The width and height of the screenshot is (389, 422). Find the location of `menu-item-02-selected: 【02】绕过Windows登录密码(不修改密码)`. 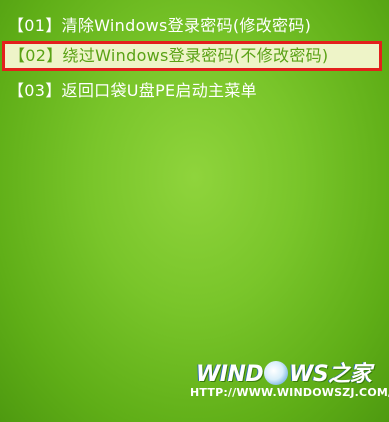

menu-item-02-selected: 【02】绕过Windows登录密码(不修改密码) is located at coordinates (192, 56).